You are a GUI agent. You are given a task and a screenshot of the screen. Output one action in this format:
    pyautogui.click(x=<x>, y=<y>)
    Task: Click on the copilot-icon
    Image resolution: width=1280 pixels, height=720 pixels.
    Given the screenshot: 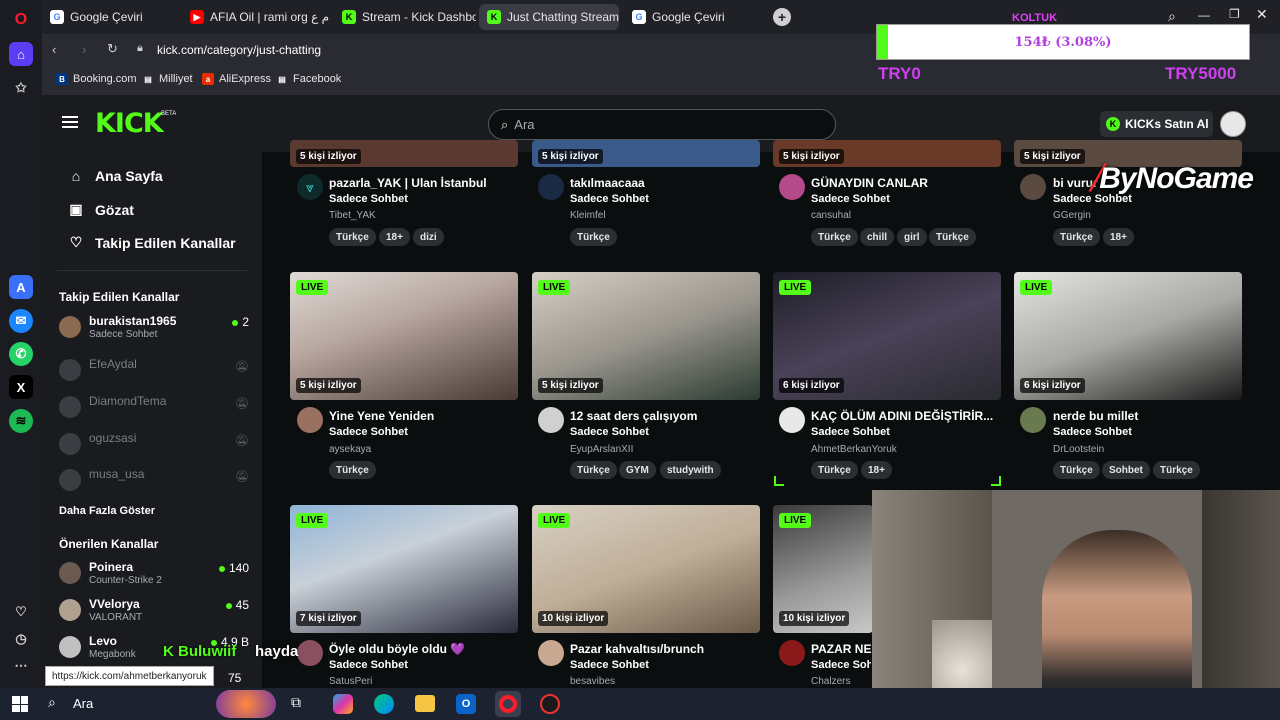 What is the action you would take?
    pyautogui.click(x=343, y=704)
    